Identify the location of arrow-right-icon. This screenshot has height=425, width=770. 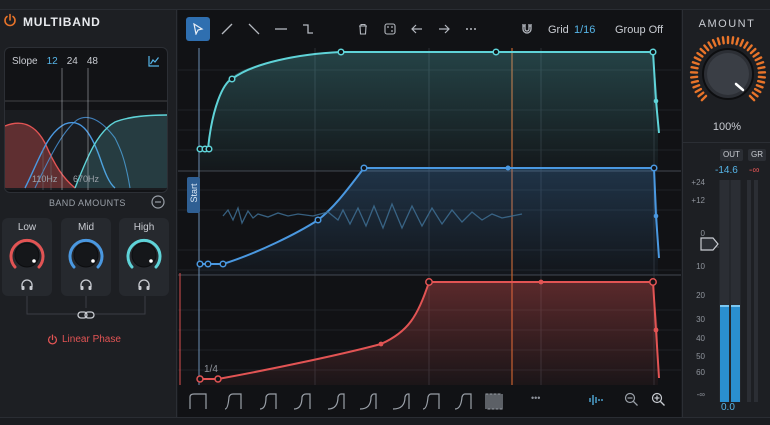
(444, 29).